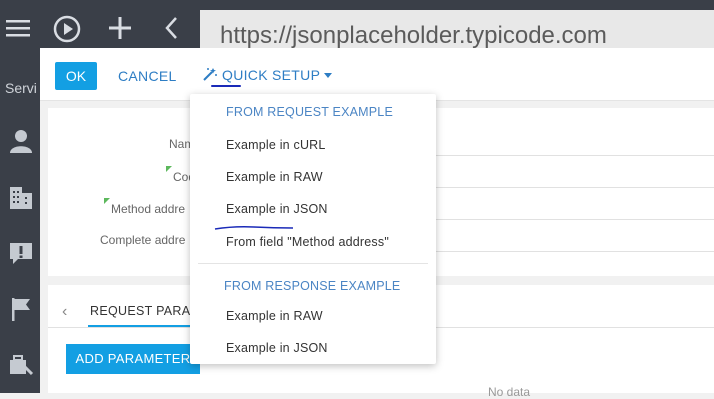 The height and width of the screenshot is (399, 714). I want to click on plus-icon, so click(121, 29).